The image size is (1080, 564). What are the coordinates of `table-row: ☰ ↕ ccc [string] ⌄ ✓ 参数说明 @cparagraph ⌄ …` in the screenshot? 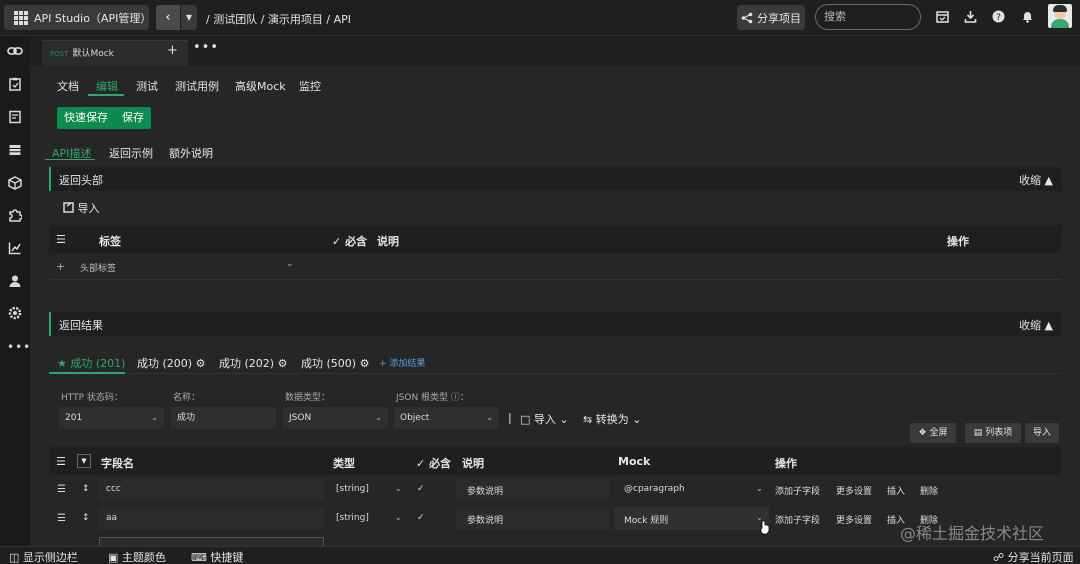 It's located at (555, 489).